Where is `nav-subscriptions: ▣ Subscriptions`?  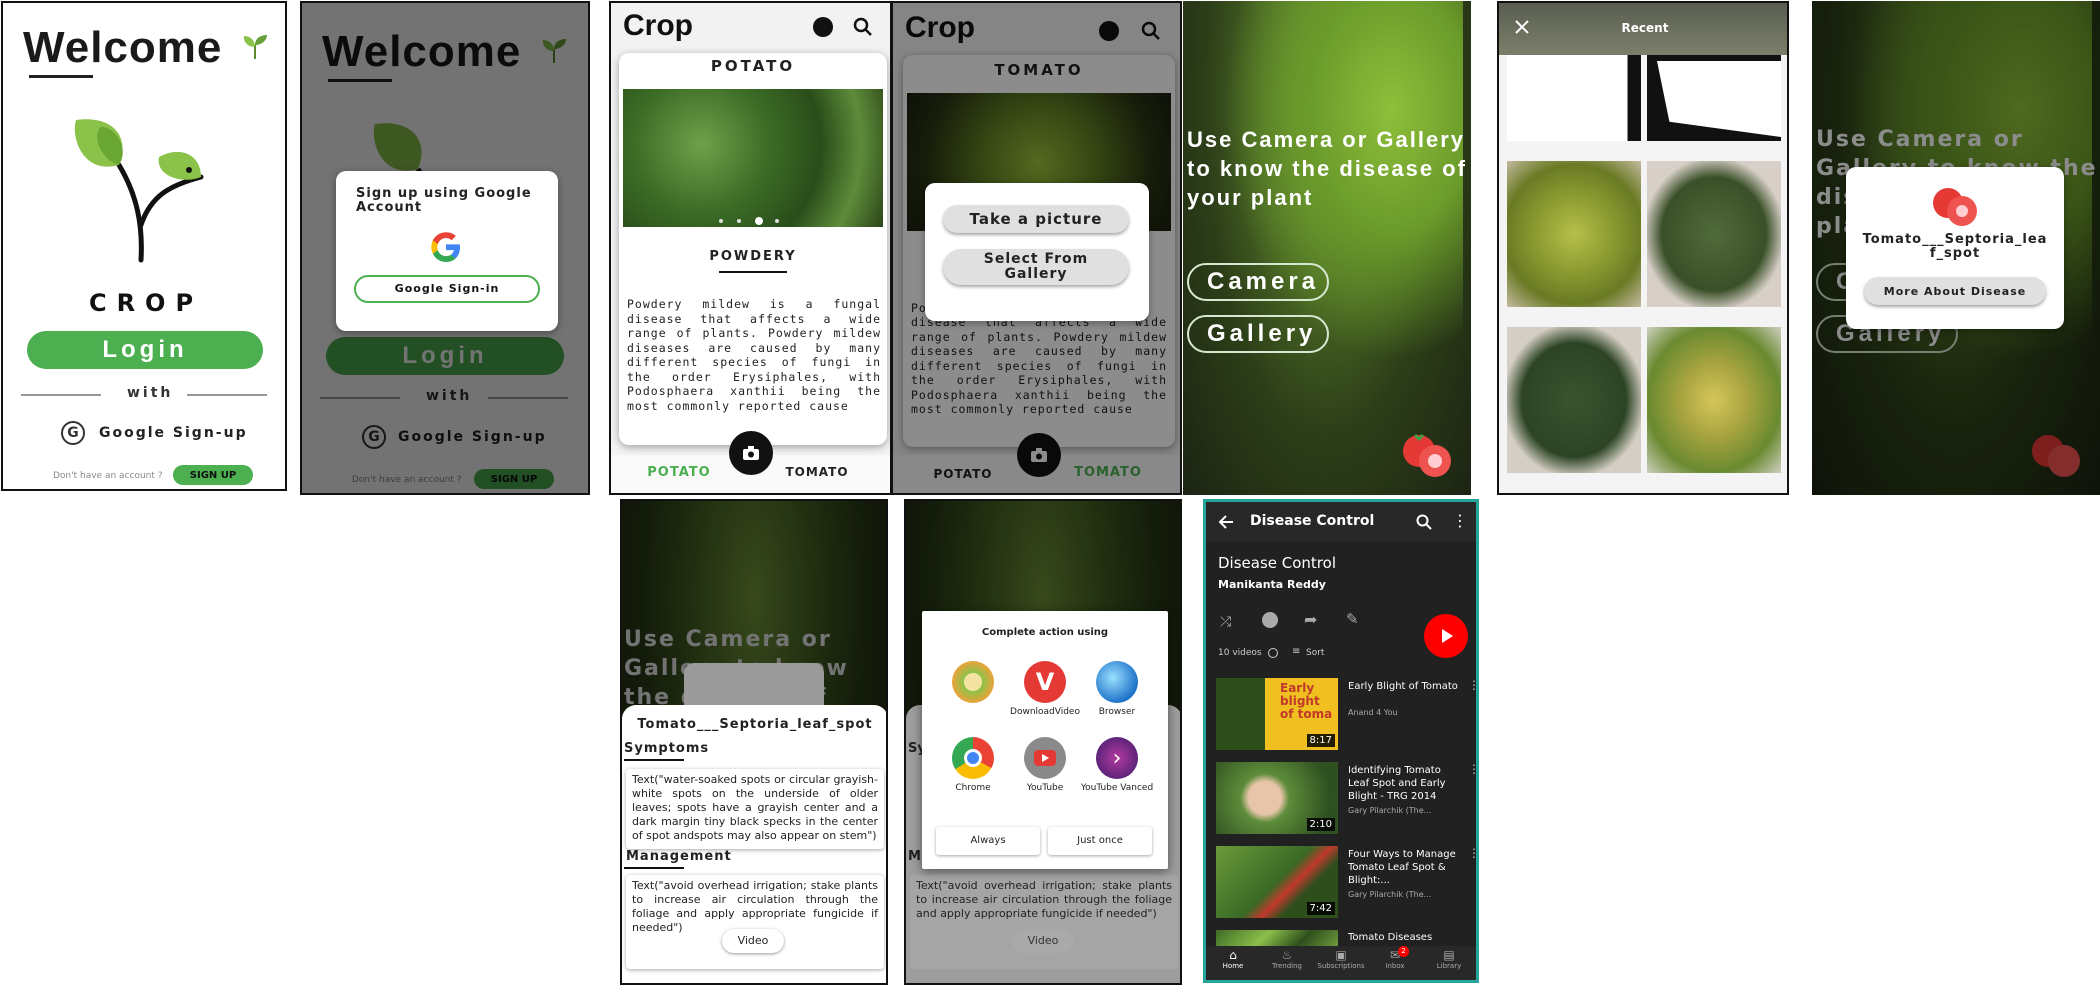 nav-subscriptions: ▣ Subscriptions is located at coordinates (1341, 959).